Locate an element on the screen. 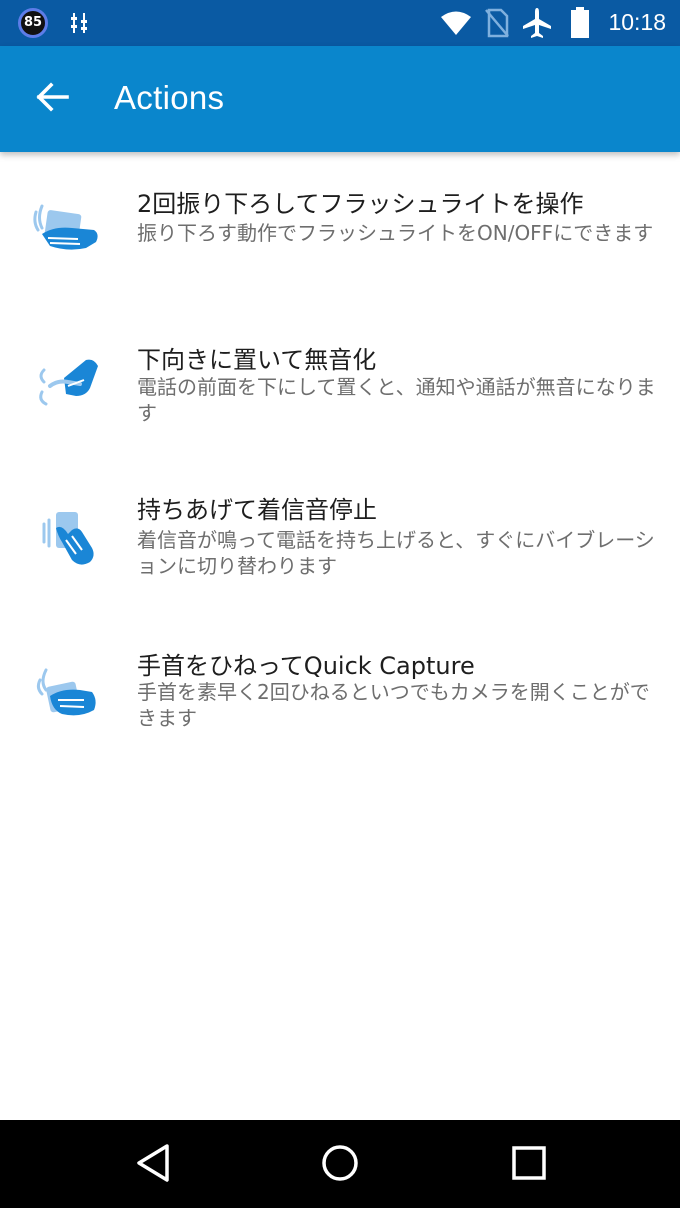 The height and width of the screenshot is (1208, 680). action-description: 手首を素早く2回ひねるといつでもカメラを開くことができます is located at coordinates (393, 705).